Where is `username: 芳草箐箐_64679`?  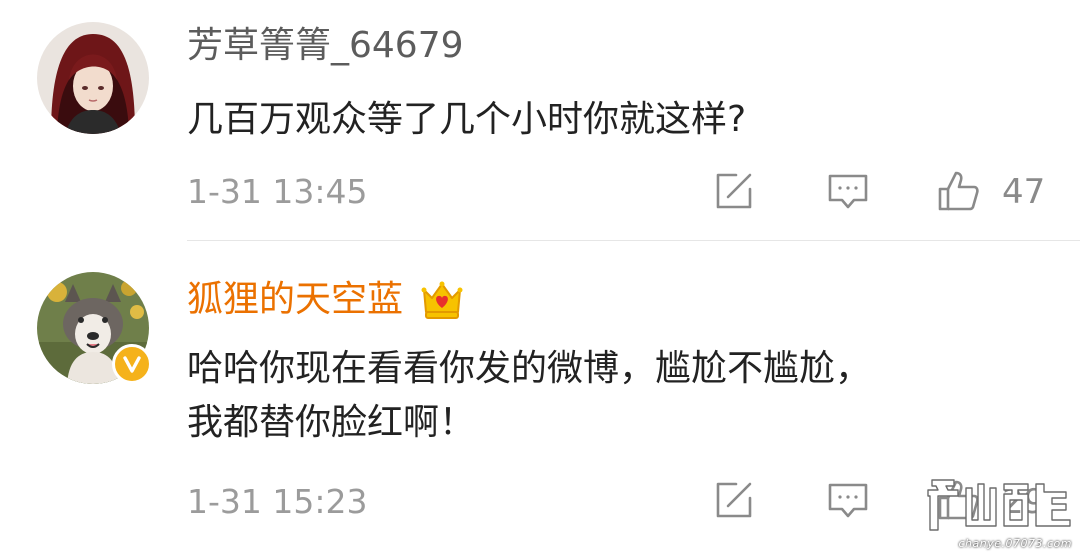
username: 芳草箐箐_64679 is located at coordinates (325, 46).